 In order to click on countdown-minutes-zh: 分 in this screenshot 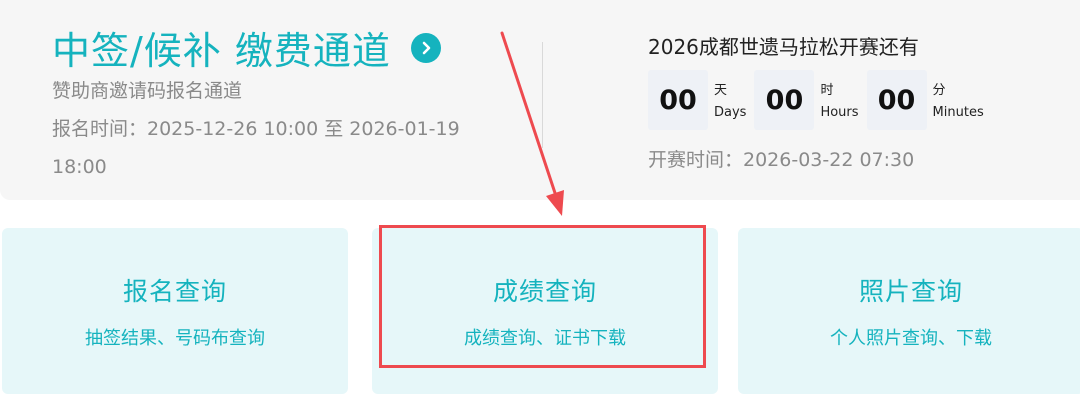, I will do `click(939, 90)`.